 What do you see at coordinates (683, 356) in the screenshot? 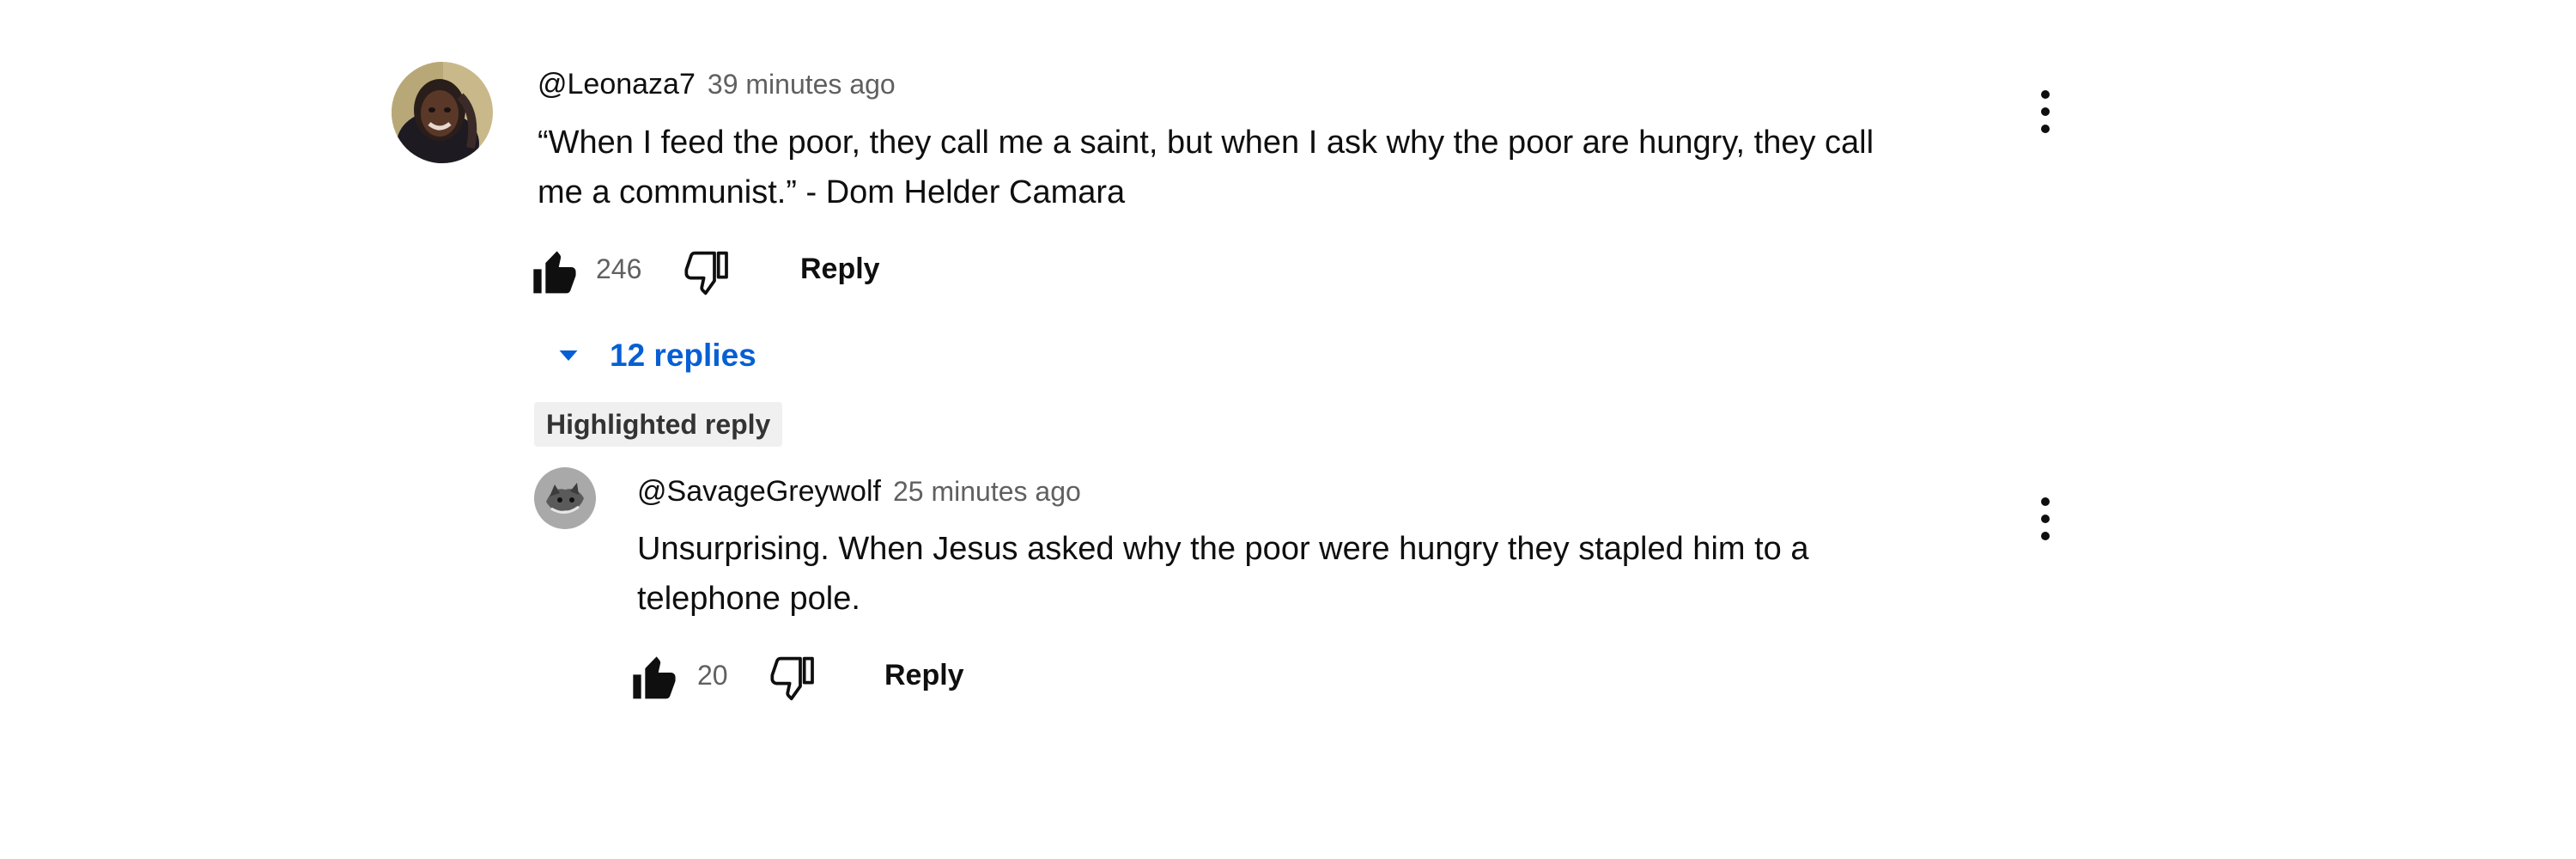
I see `replies-count-label: 12 replies` at bounding box center [683, 356].